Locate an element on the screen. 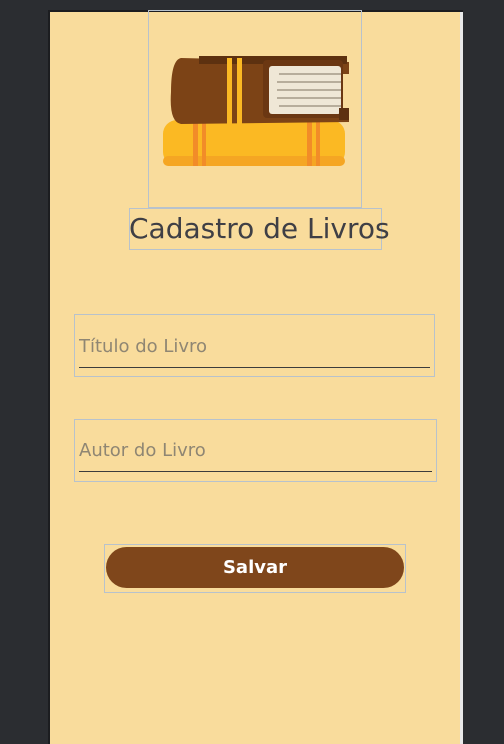 This screenshot has height=744, width=504. device-frame-edge is located at coordinates (461, 378).